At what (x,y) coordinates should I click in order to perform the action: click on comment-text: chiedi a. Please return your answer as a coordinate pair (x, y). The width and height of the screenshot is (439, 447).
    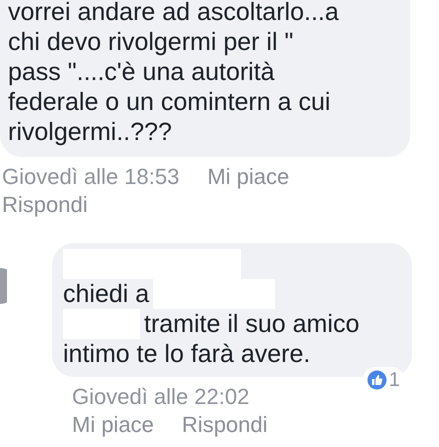
    Looking at the image, I should click on (106, 294).